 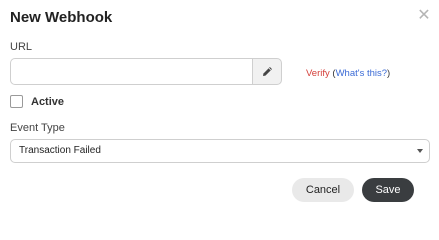 I want to click on event-type-label: Event Type, so click(x=37, y=128).